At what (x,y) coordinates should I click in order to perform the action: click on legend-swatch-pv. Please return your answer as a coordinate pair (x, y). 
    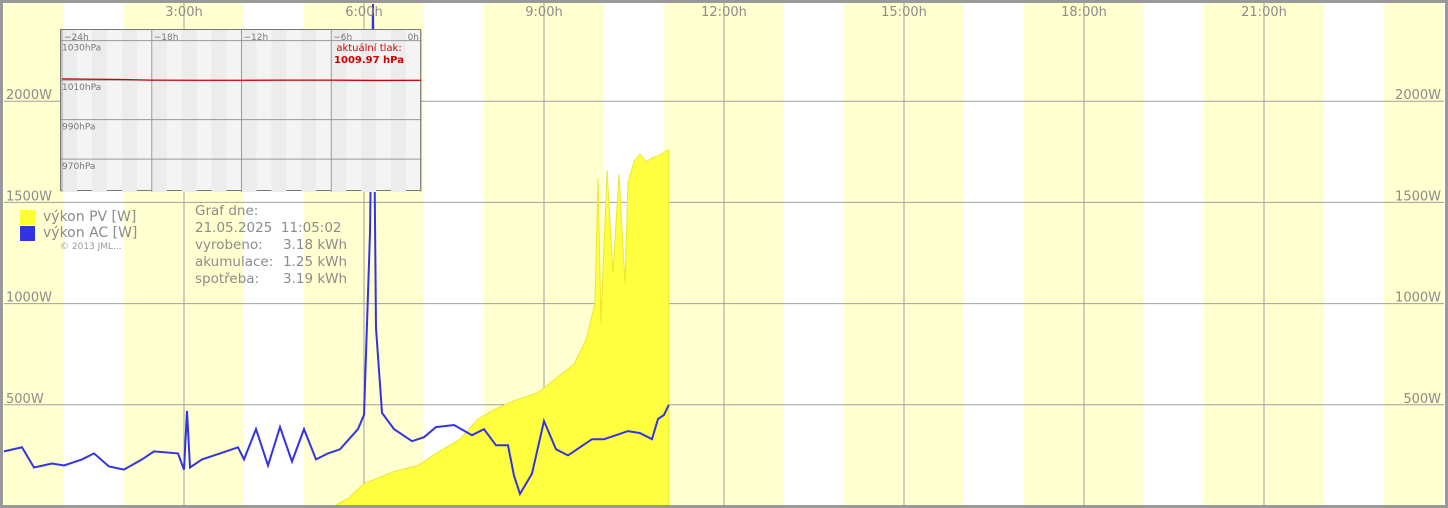
    Looking at the image, I should click on (27, 217).